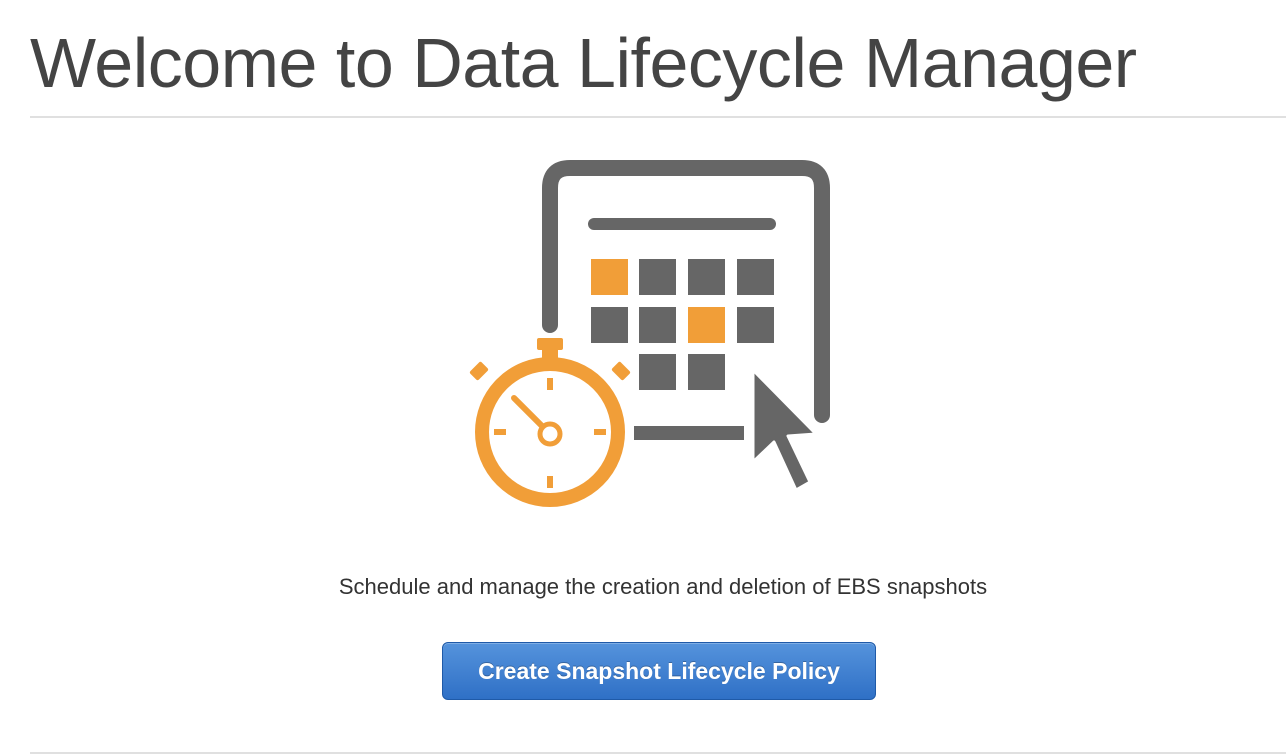 The image size is (1286, 756). What do you see at coordinates (550, 422) in the screenshot?
I see `stopwatch-icon` at bounding box center [550, 422].